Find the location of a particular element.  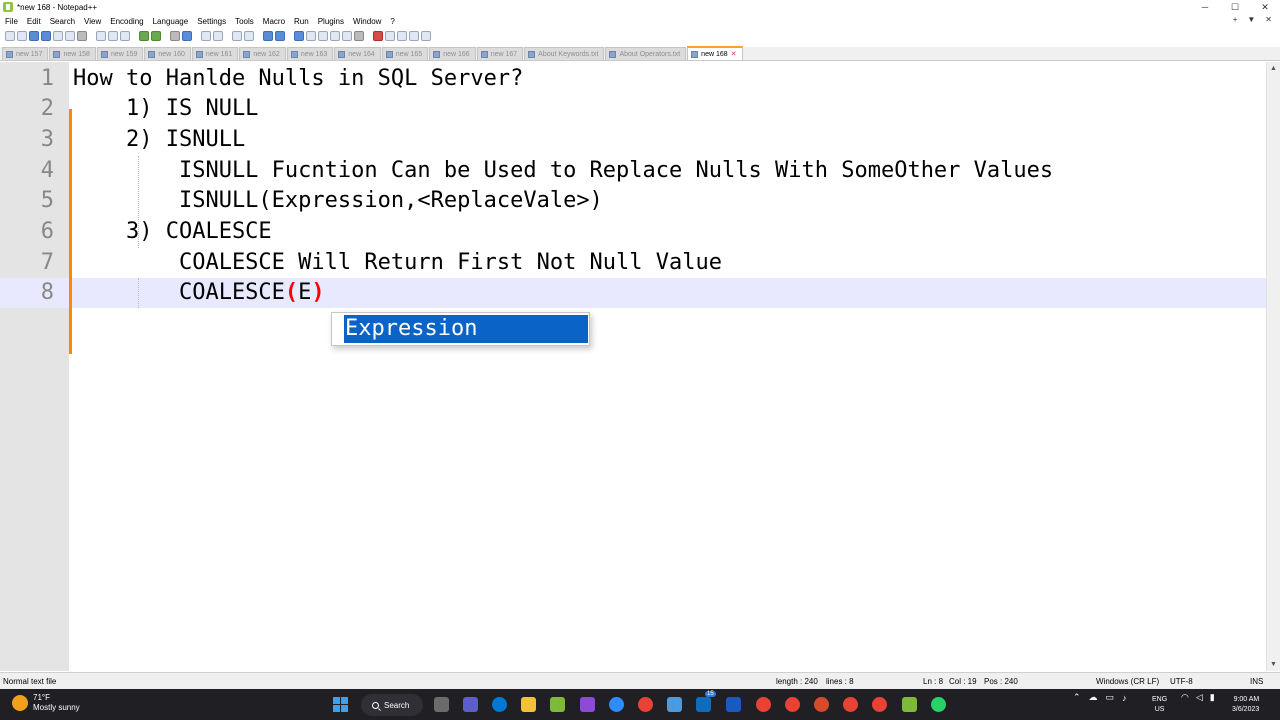

menu-help: ? is located at coordinates (391, 21).